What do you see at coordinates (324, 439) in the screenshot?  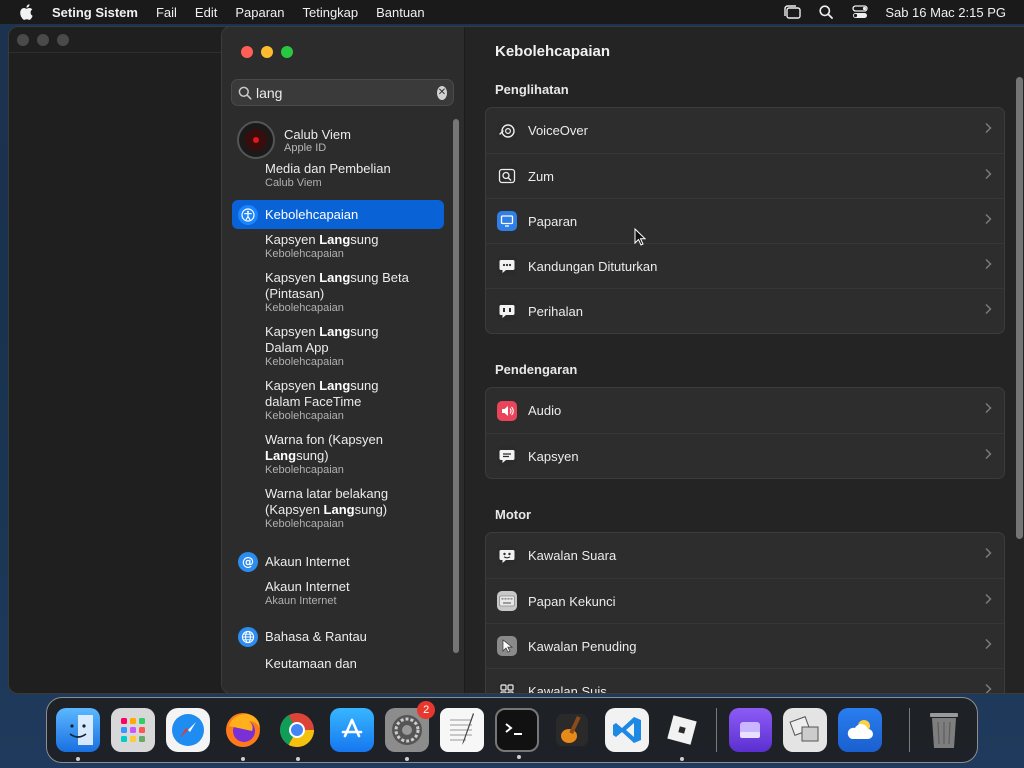 I see `result-title: Warna fon (Kapsyen` at bounding box center [324, 439].